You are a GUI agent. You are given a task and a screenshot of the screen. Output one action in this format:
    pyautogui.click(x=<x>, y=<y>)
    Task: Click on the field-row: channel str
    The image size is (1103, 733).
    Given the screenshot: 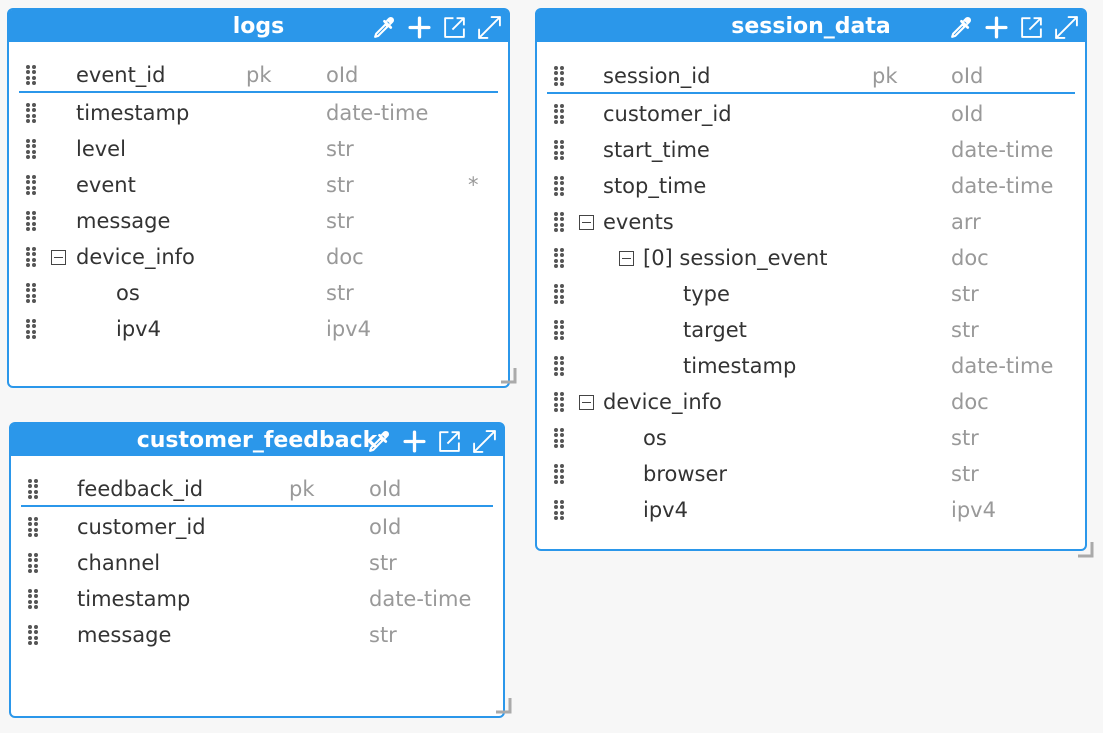 What is the action you would take?
    pyautogui.click(x=257, y=563)
    